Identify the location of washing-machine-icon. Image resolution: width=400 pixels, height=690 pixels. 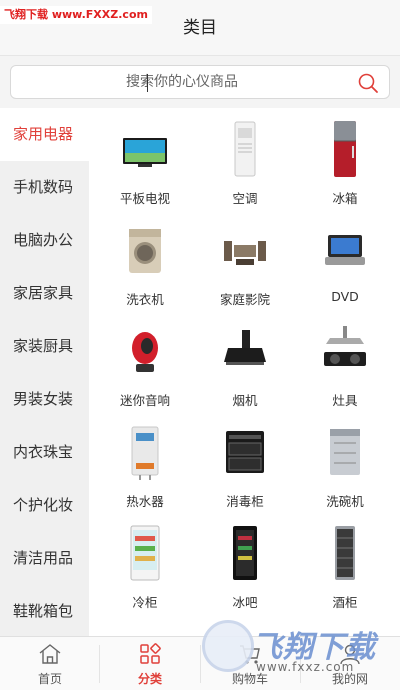
(145, 251).